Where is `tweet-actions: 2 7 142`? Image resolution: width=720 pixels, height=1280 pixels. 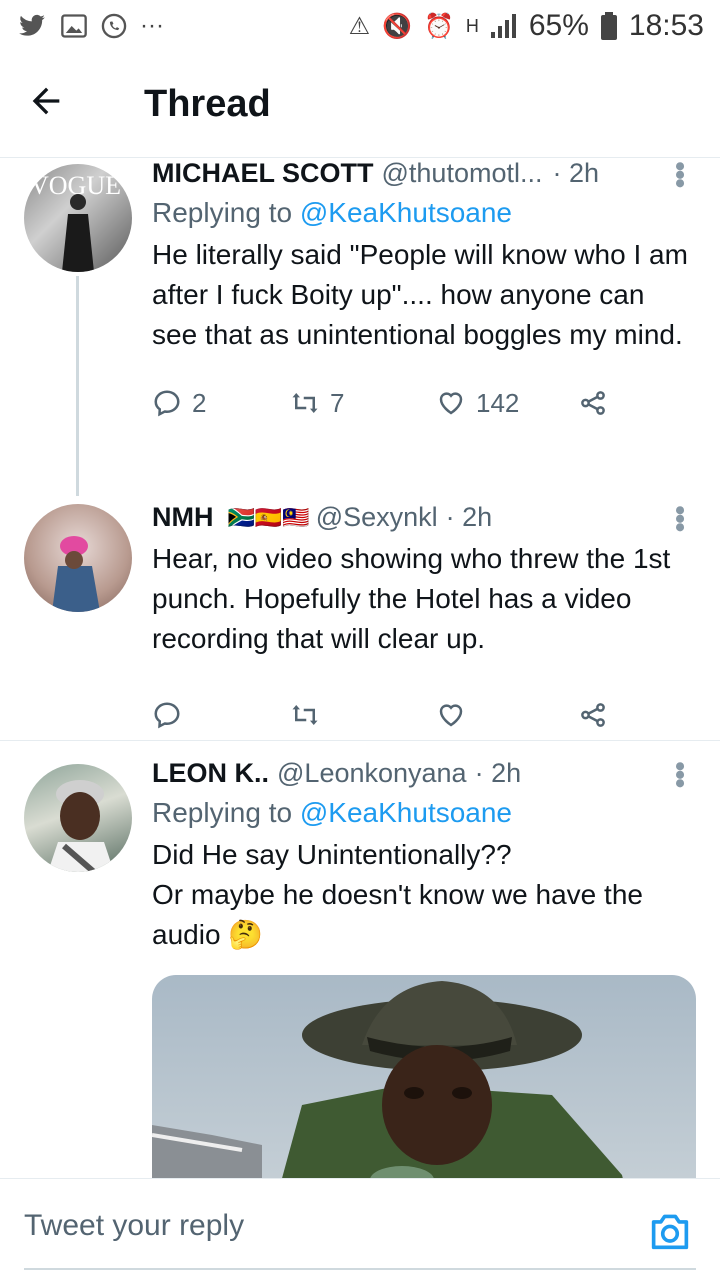
tweet-actions: 2 7 142 is located at coordinates (424, 403).